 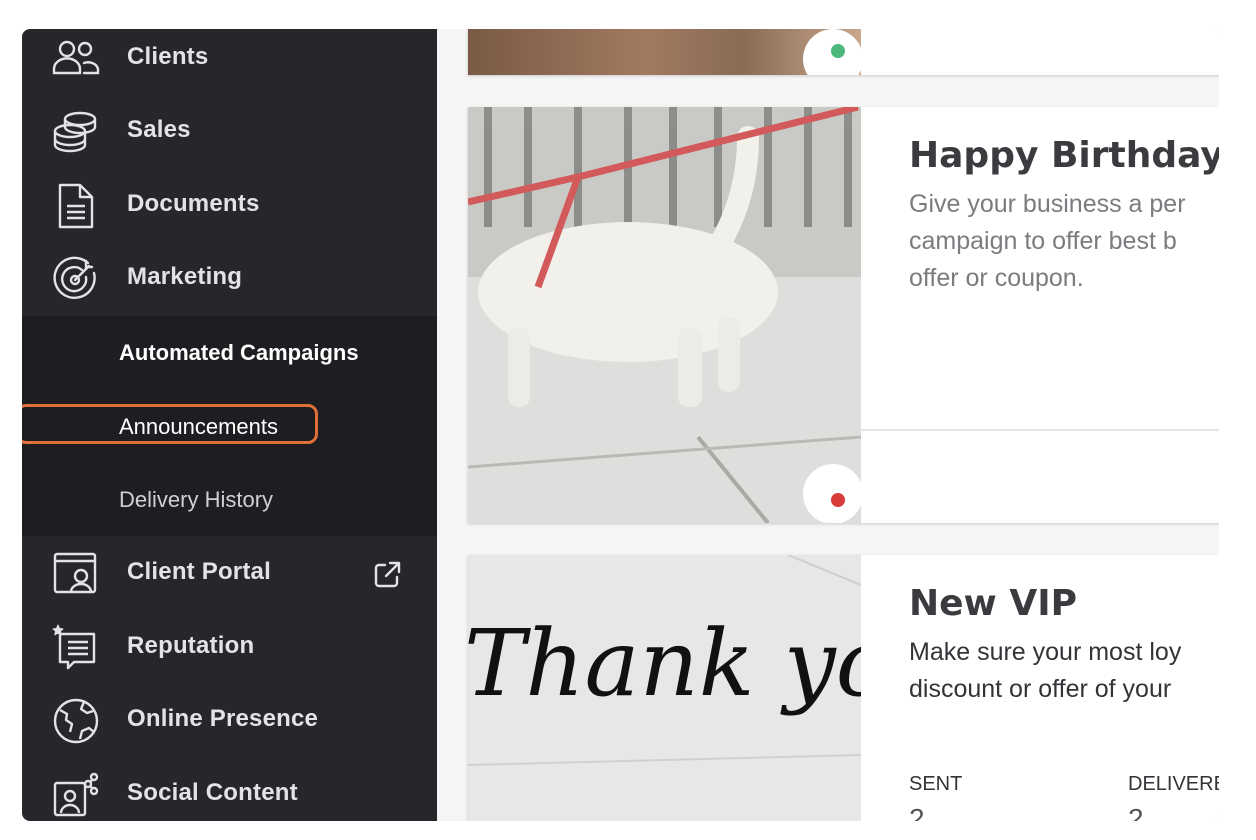 What do you see at coordinates (191, 645) in the screenshot?
I see `sidebar-item-label: Reputation` at bounding box center [191, 645].